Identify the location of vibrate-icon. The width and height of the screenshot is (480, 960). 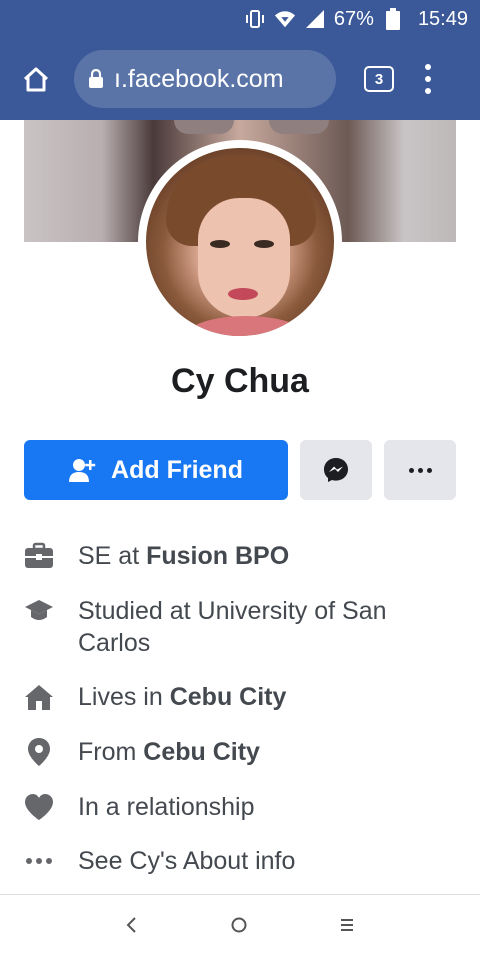
(255, 19).